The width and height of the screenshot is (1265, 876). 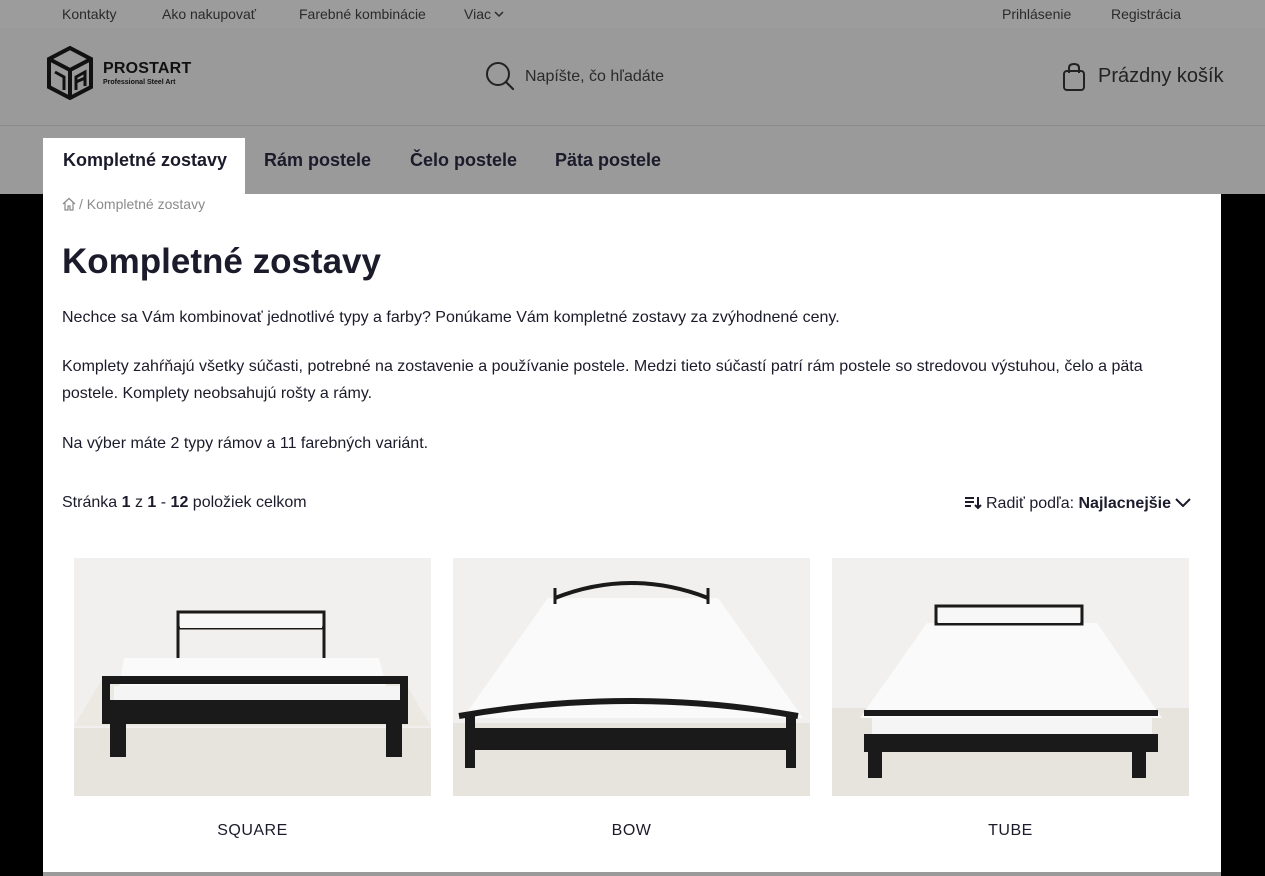 What do you see at coordinates (632, 874) in the screenshot?
I see `bottom-divider` at bounding box center [632, 874].